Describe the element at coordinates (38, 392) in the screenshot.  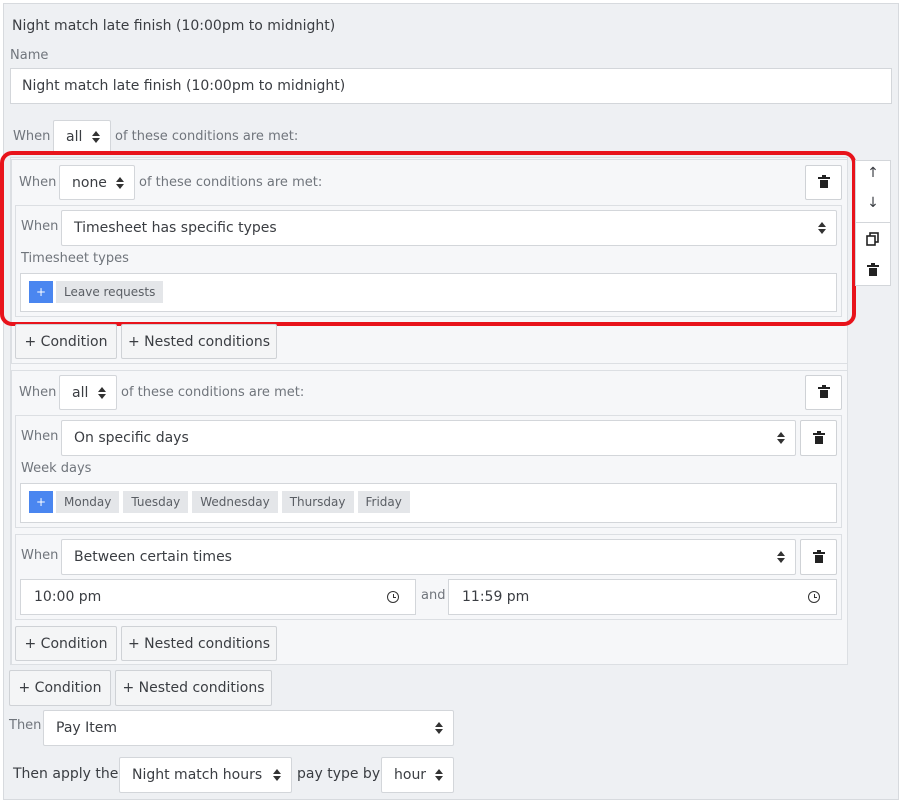
I see `group2-when-label: When` at that location.